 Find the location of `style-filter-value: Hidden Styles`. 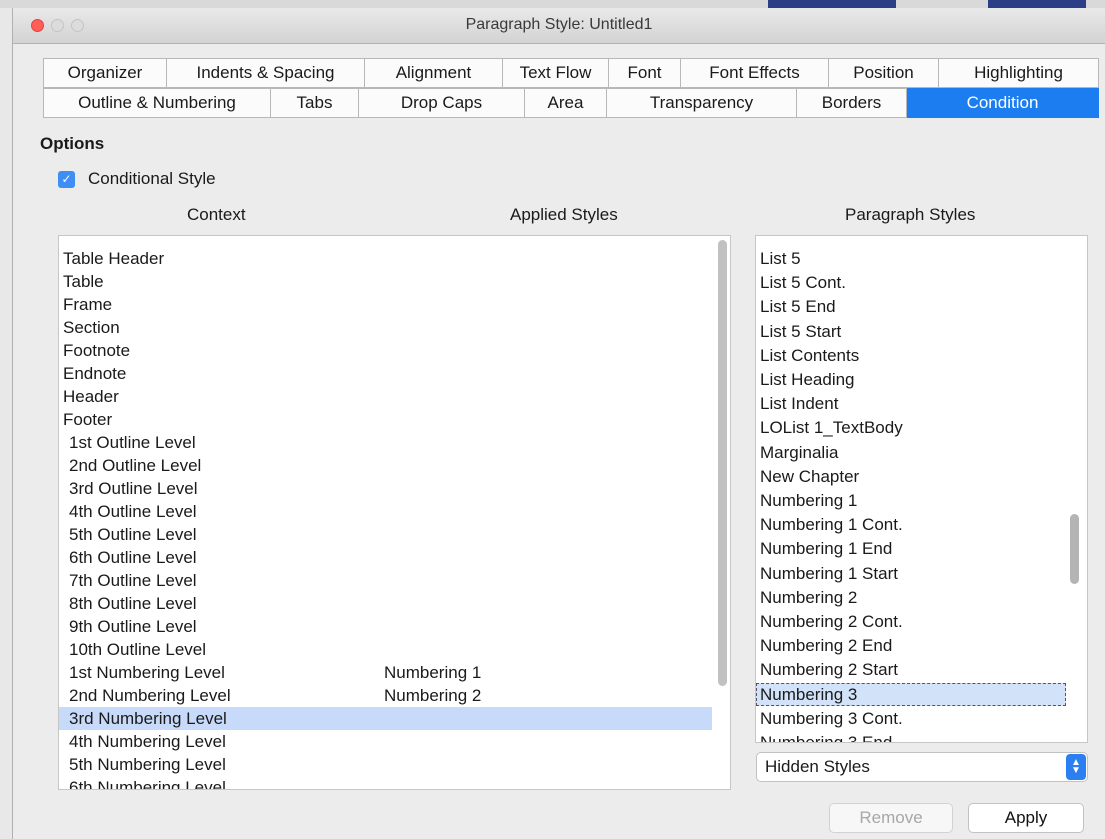

style-filter-value: Hidden Styles is located at coordinates (817, 766).